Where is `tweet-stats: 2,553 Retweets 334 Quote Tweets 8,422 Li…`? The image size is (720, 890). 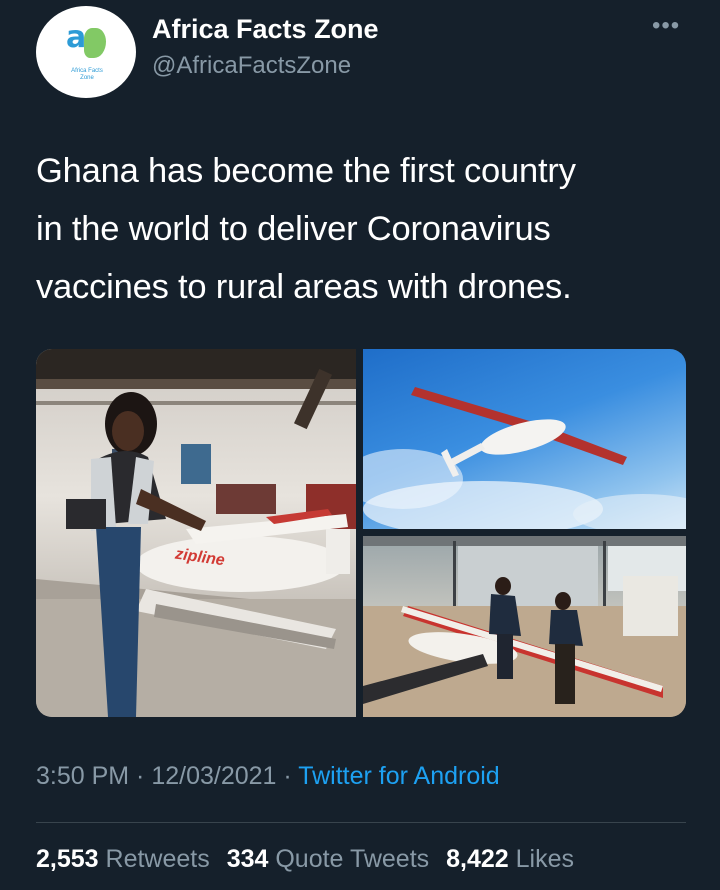
tweet-stats: 2,553 Retweets 334 Quote Tweets 8,422 Li… is located at coordinates (310, 859).